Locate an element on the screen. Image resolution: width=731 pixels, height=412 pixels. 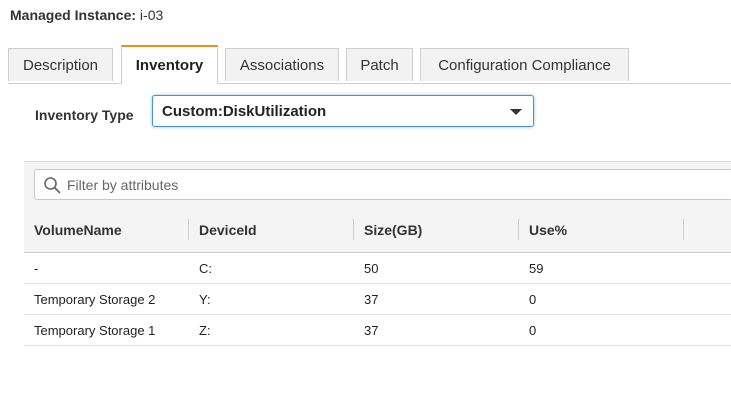
table-header-row: VolumeName DeviceId Size(GB) Use% is located at coordinates (377, 230).